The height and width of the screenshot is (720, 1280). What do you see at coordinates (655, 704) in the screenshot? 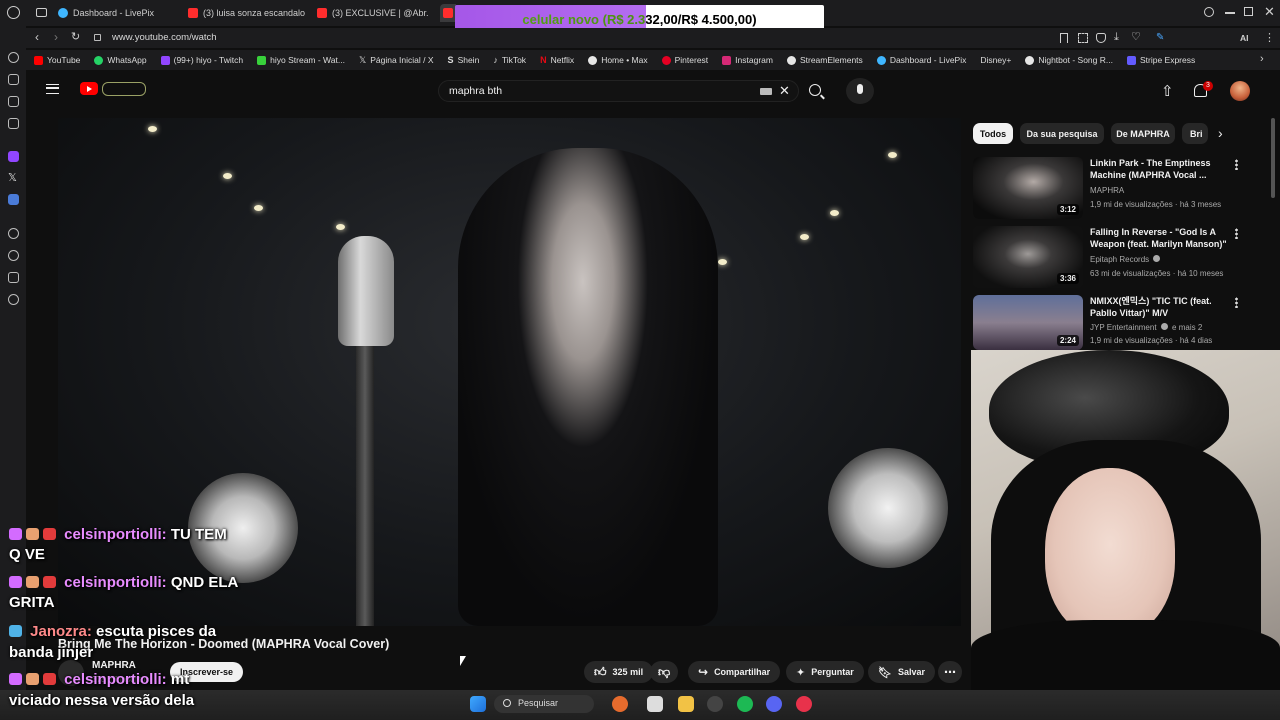
I see `obs-icon` at bounding box center [655, 704].